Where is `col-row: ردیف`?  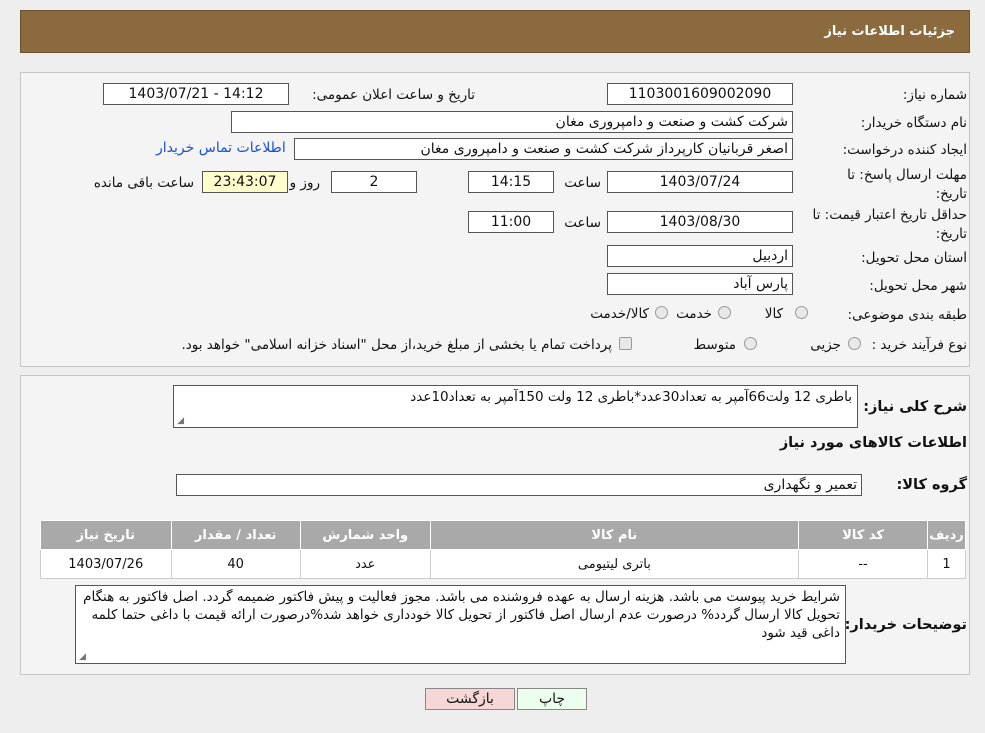
col-row: ردیف is located at coordinates (946, 535).